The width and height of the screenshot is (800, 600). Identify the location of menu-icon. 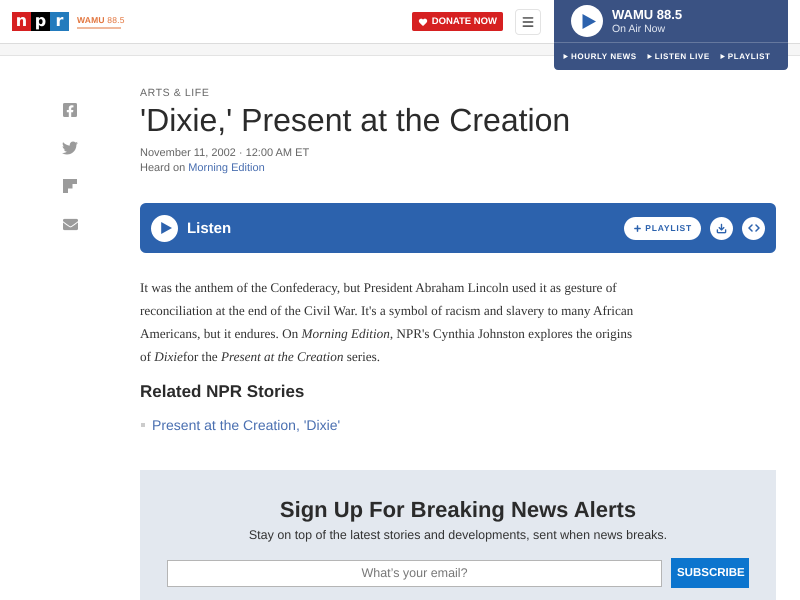
(528, 21).